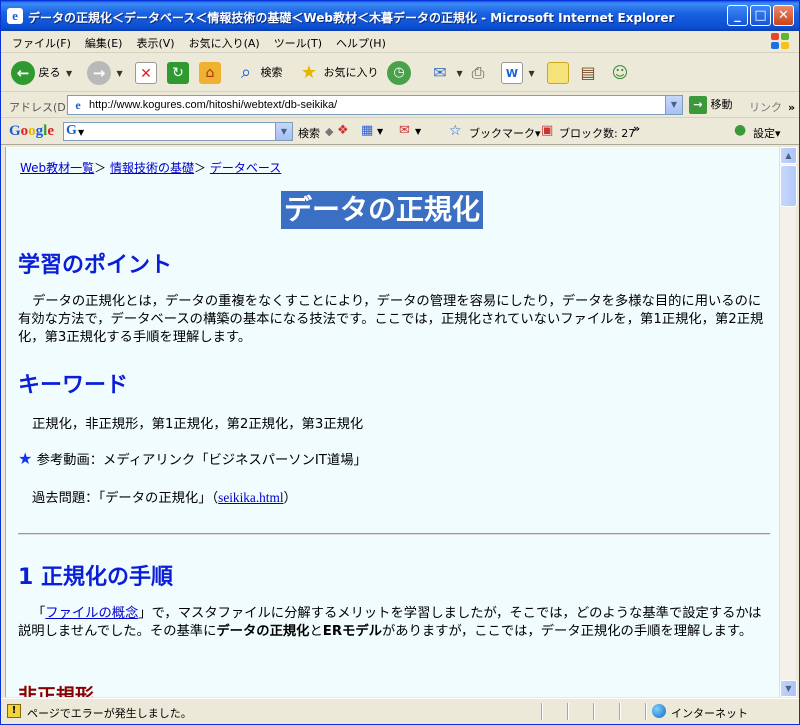 This screenshot has height=725, width=800. What do you see at coordinates (740, 130) in the screenshot?
I see `settings-status-icon: ●` at bounding box center [740, 130].